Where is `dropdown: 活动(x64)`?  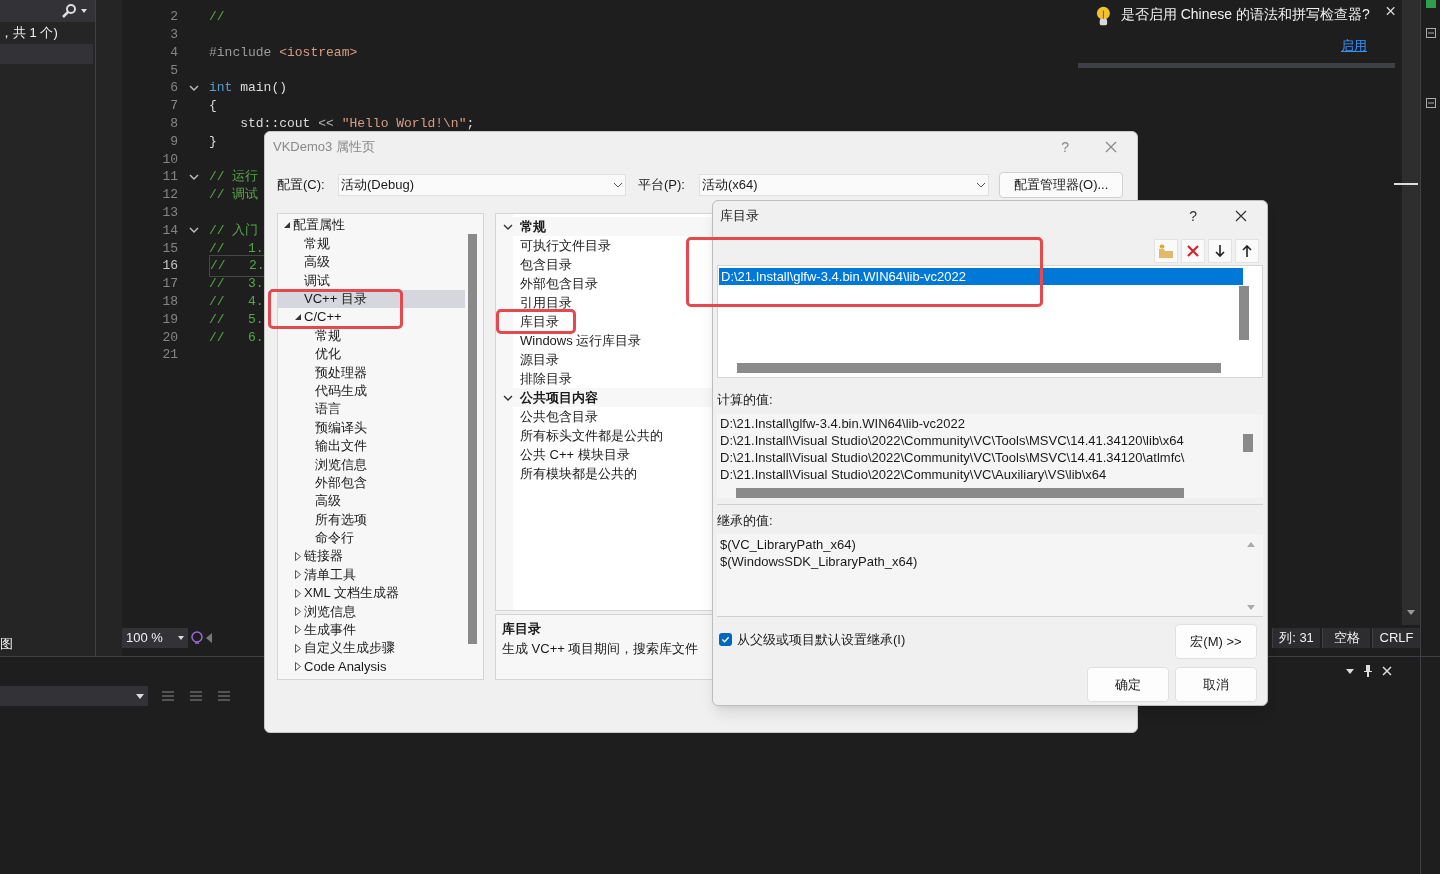
dropdown: 活动(x64) is located at coordinates (844, 185).